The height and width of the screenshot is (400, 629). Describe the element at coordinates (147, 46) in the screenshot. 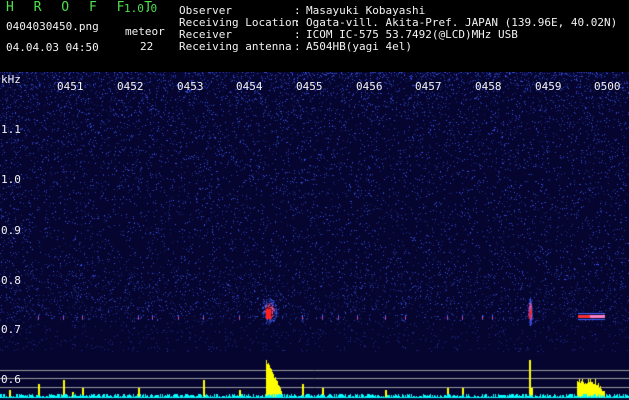

I see `meteor-count: 22` at that location.